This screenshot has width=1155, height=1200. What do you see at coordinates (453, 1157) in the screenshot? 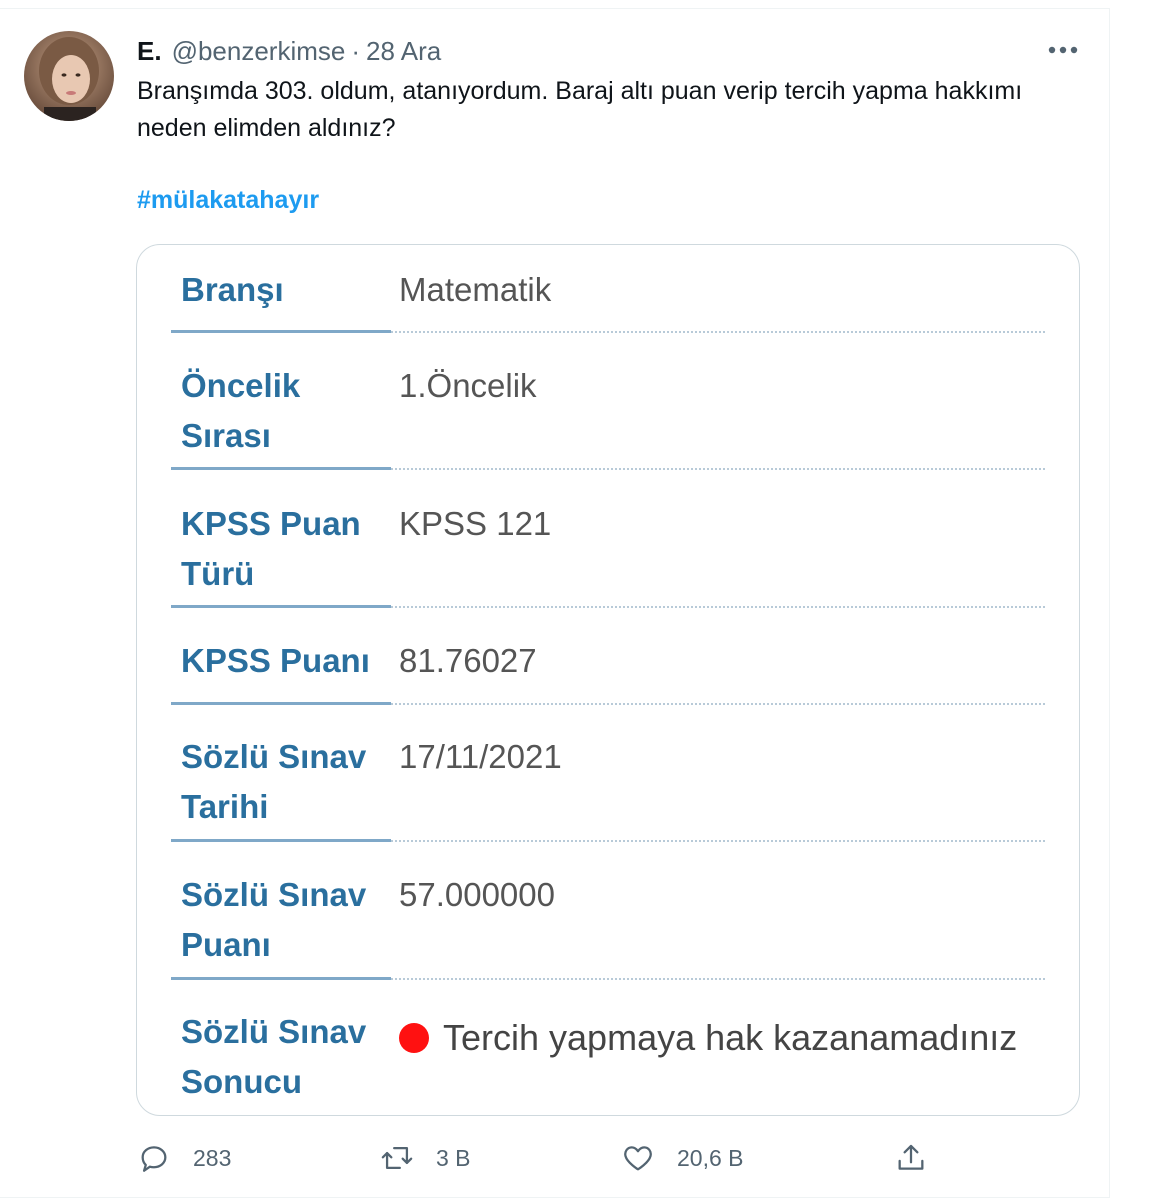
I see `retweet-count: 3 B` at bounding box center [453, 1157].